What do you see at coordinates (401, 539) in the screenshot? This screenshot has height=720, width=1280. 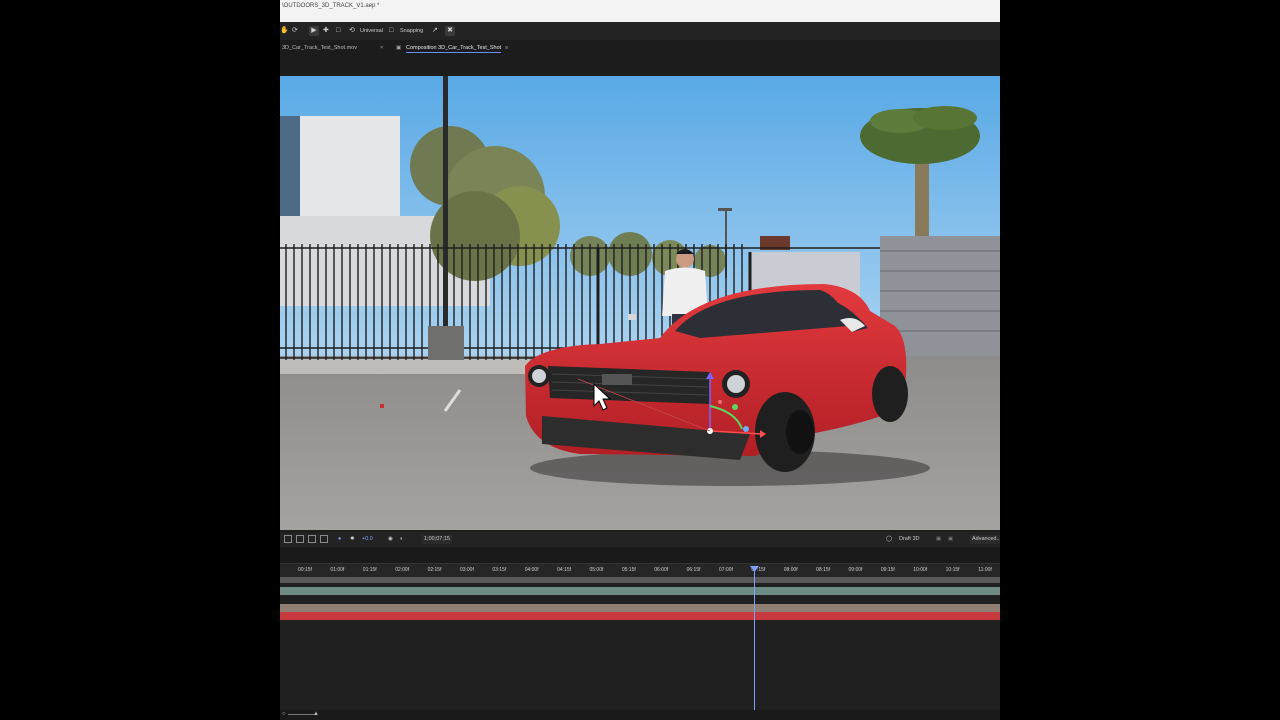 I see `show-snapshot-icon: ◐` at bounding box center [401, 539].